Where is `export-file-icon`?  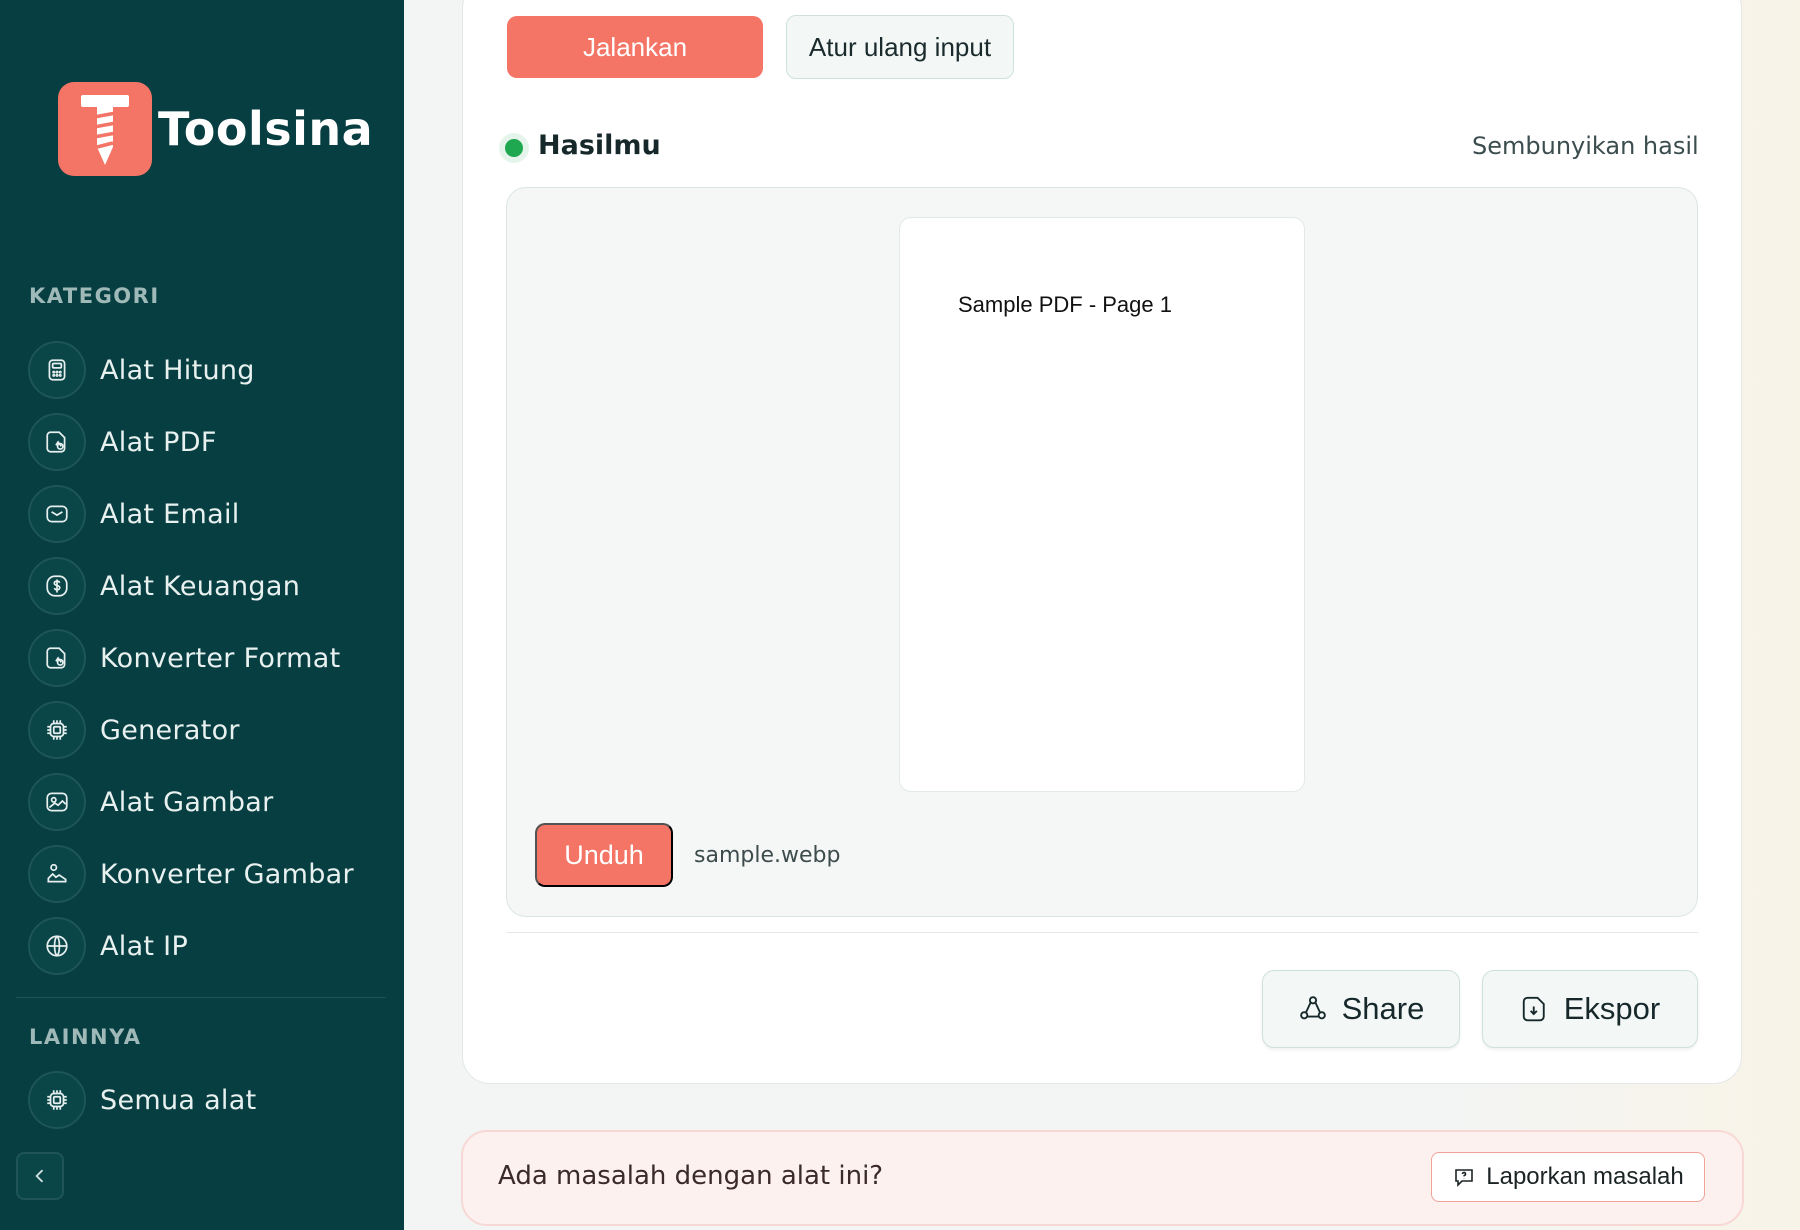 export-file-icon is located at coordinates (1533, 1009).